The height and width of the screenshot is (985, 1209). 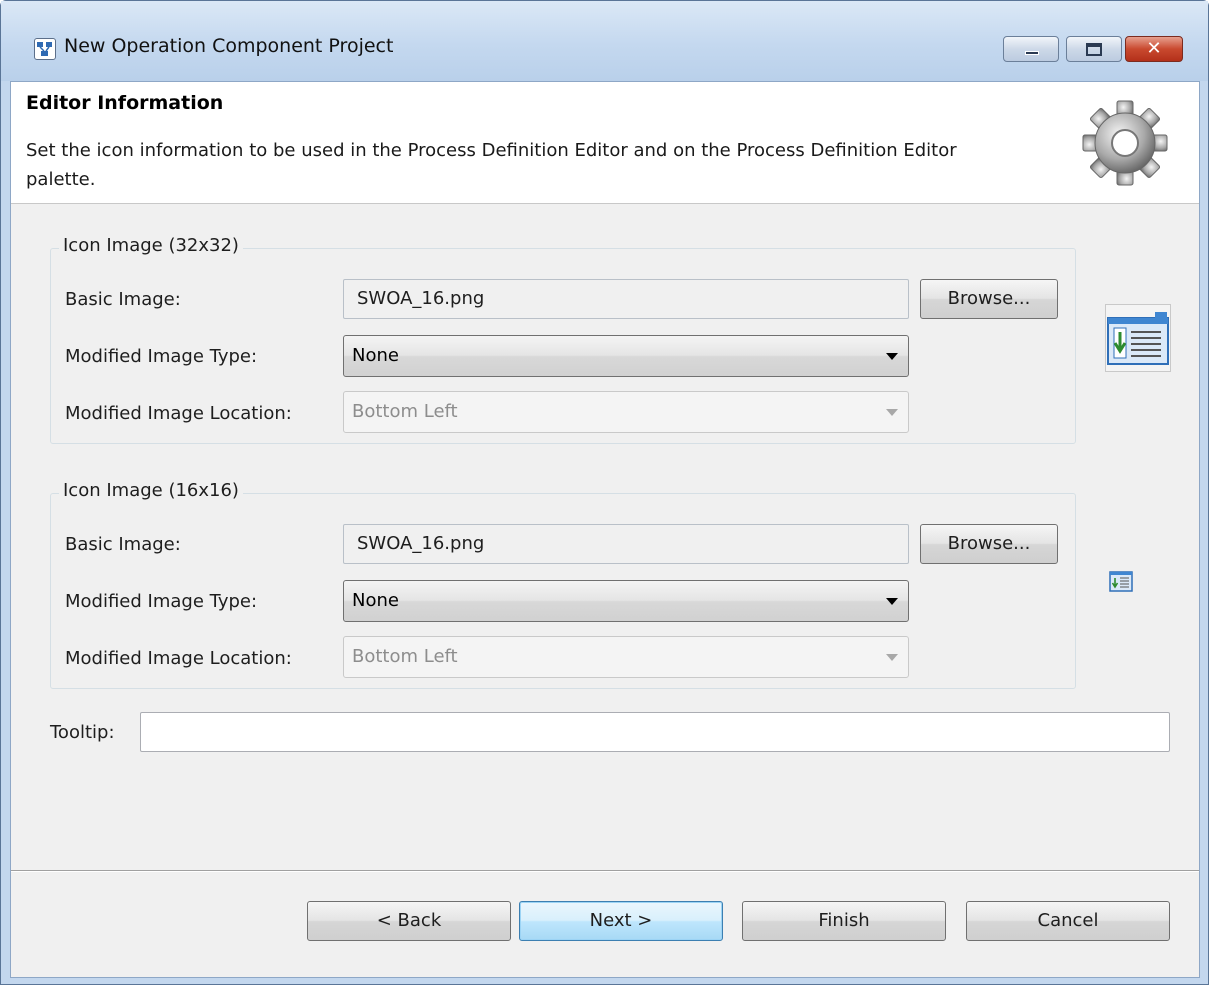 I want to click on gear-icon, so click(x=1125, y=143).